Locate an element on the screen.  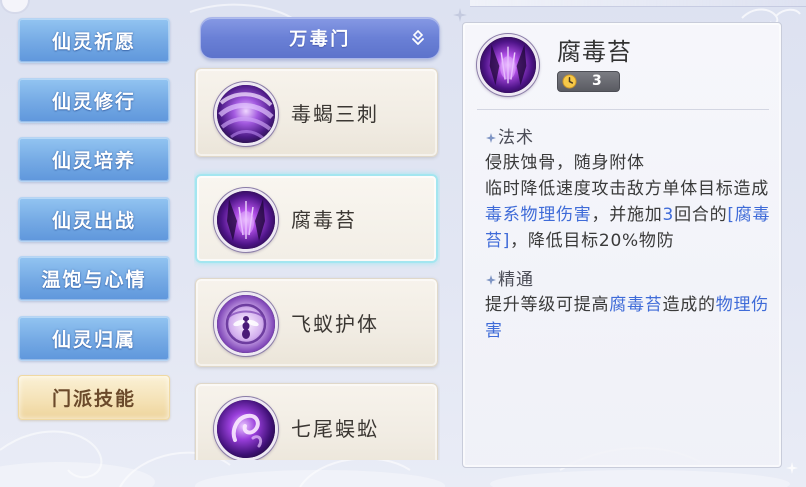
chevron-down-icon is located at coordinates (418, 38).